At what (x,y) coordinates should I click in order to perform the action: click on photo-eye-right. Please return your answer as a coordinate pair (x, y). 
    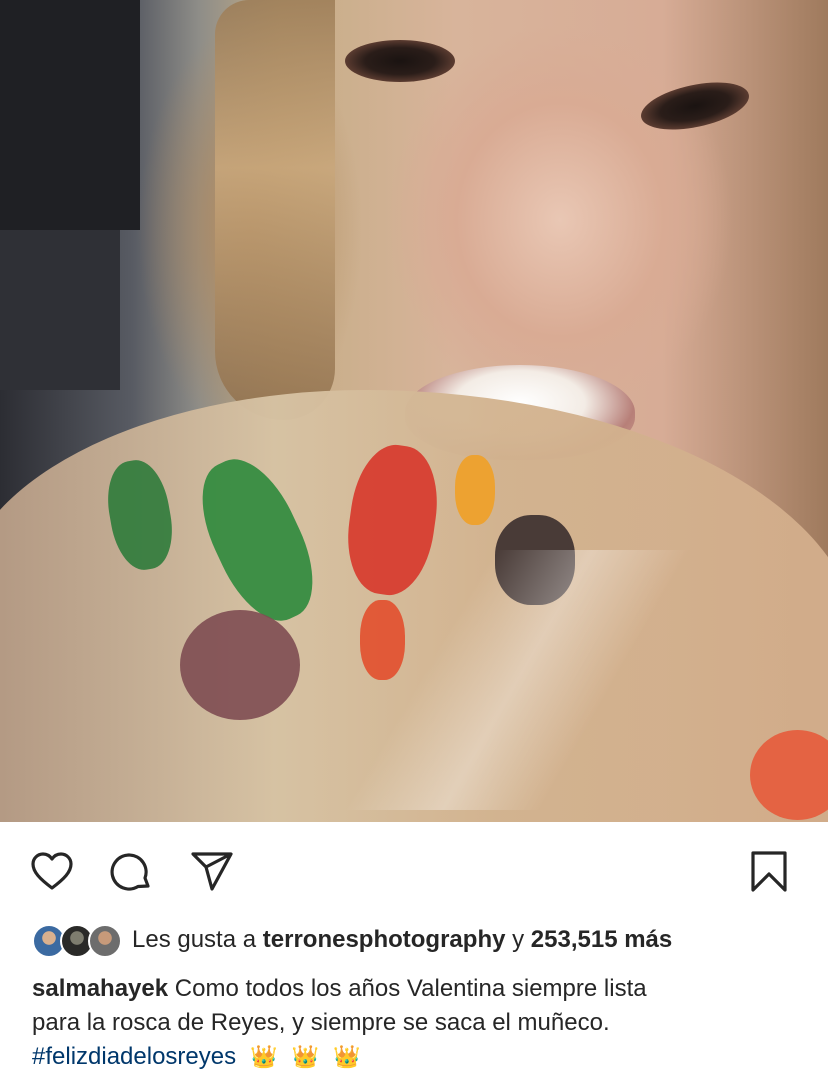
    Looking at the image, I should click on (695, 106).